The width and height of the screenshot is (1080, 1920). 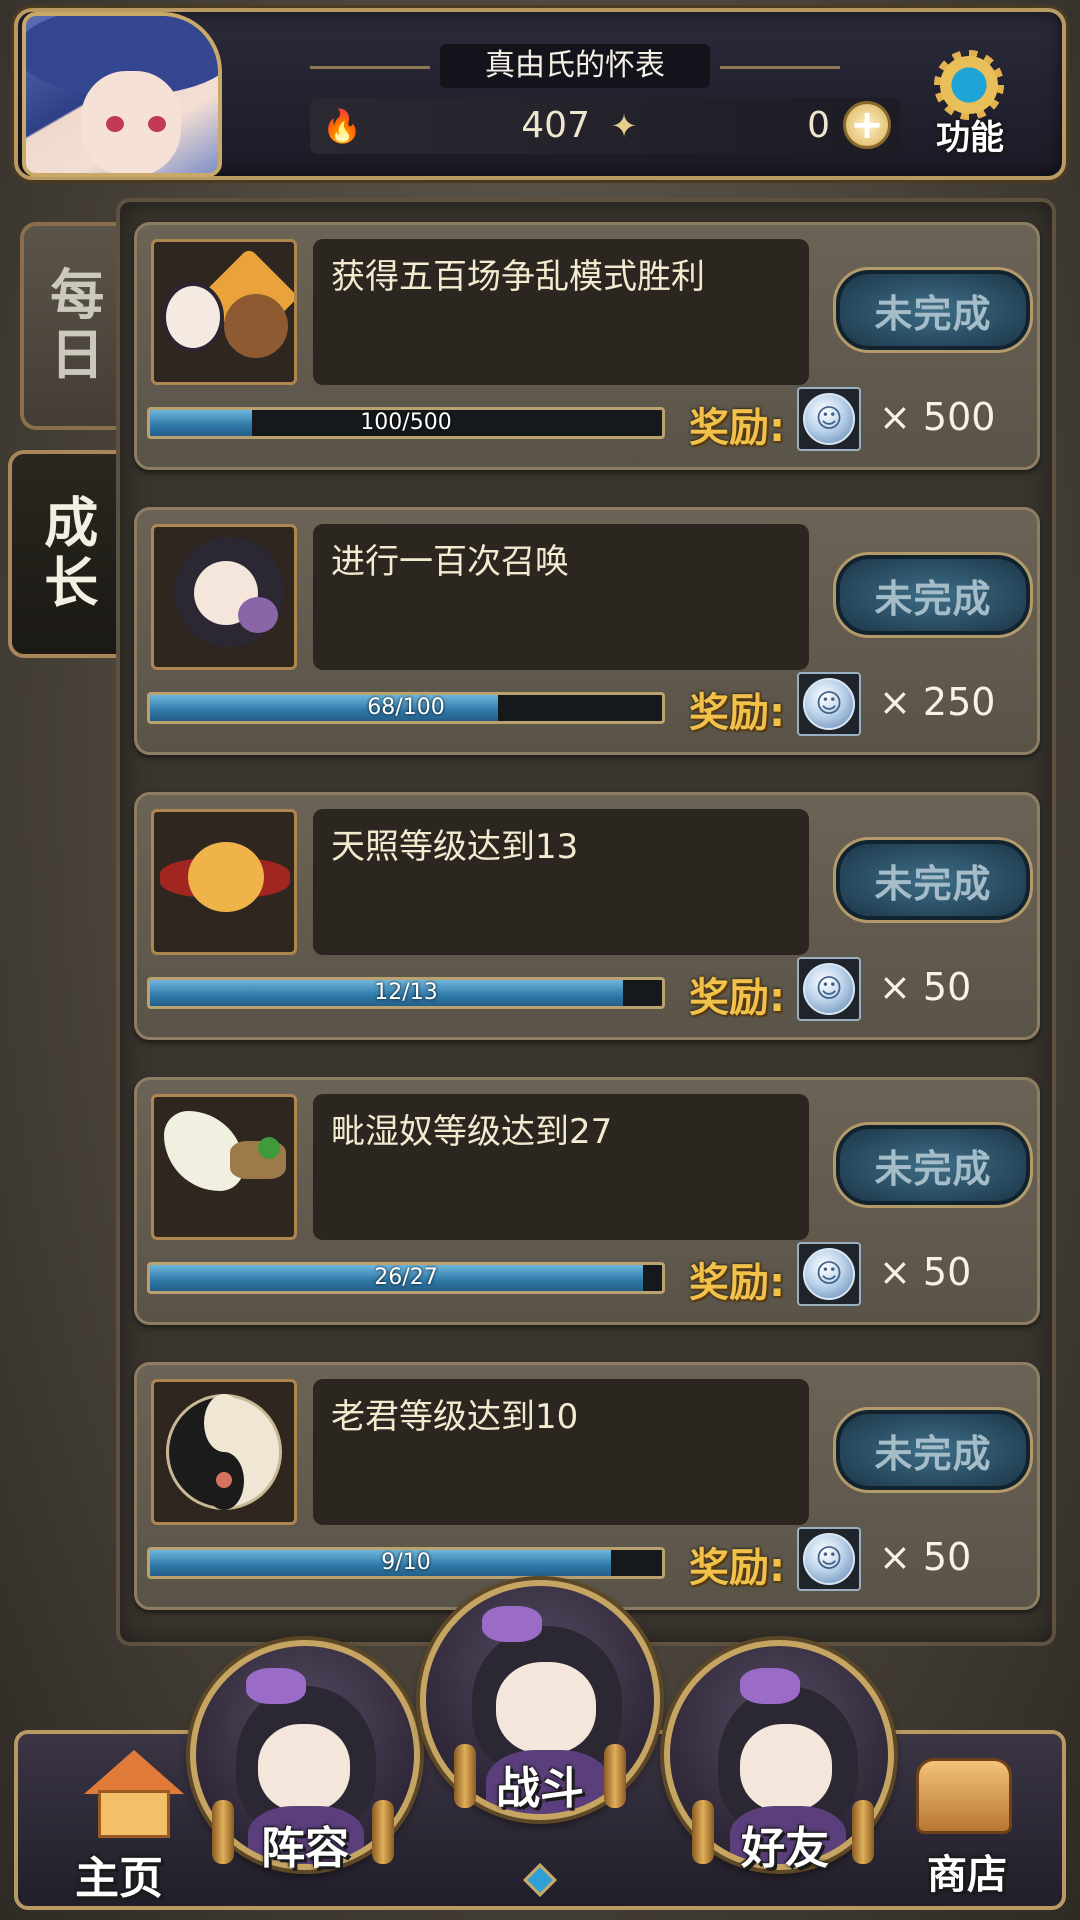 I want to click on quest-card: 毗湿奴等级达到27 未完成 26/27 奖励: ☺ × 50, so click(x=587, y=1201).